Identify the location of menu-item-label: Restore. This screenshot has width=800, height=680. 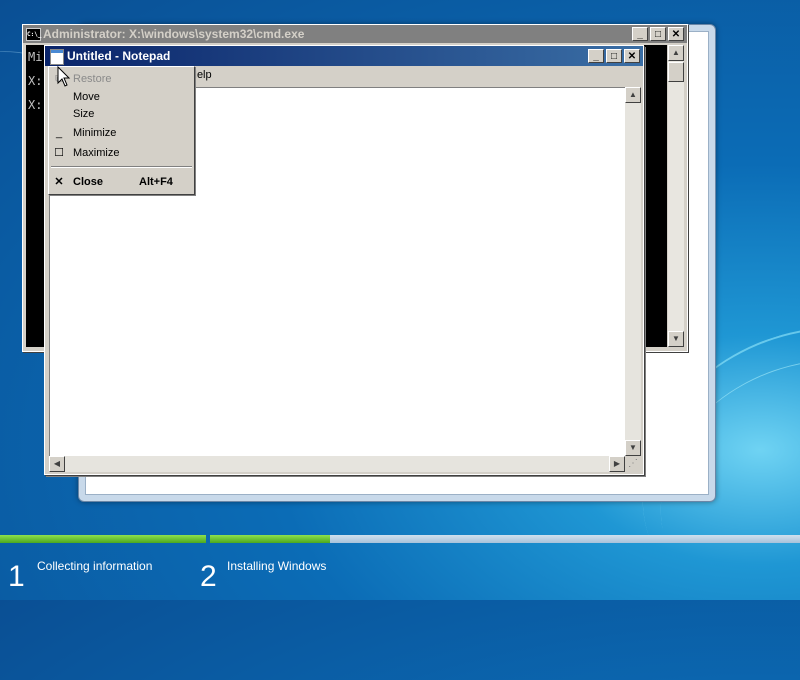
(92, 79).